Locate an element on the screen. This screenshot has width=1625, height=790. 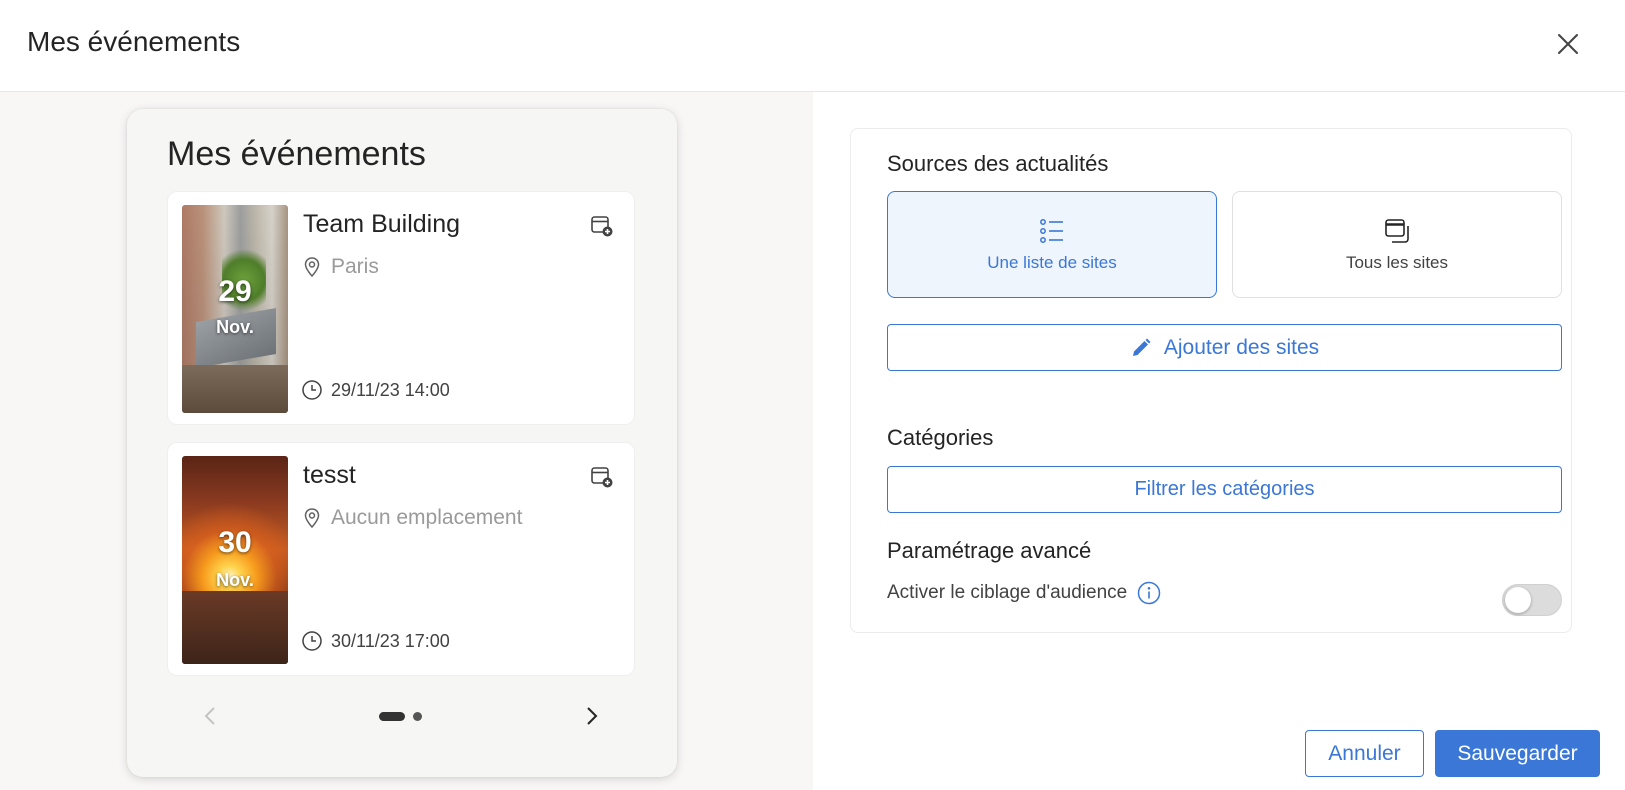
event-title: Team Building is located at coordinates (381, 224).